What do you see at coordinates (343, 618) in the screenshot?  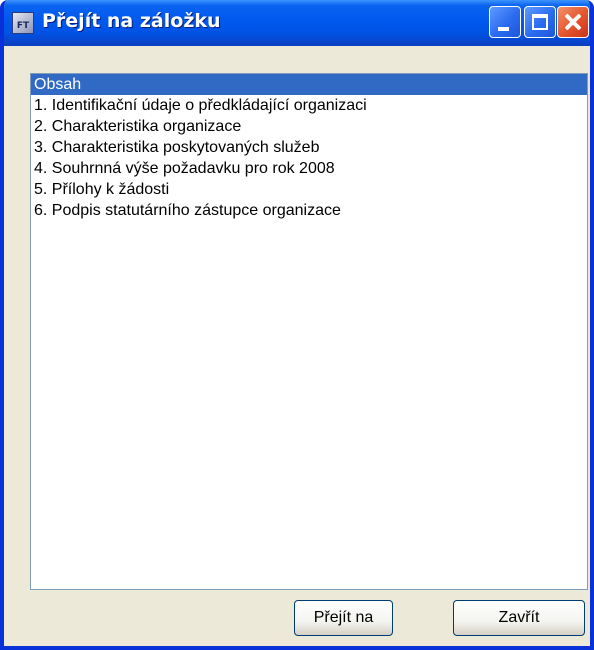 I see `go-to-button: Přejít na` at bounding box center [343, 618].